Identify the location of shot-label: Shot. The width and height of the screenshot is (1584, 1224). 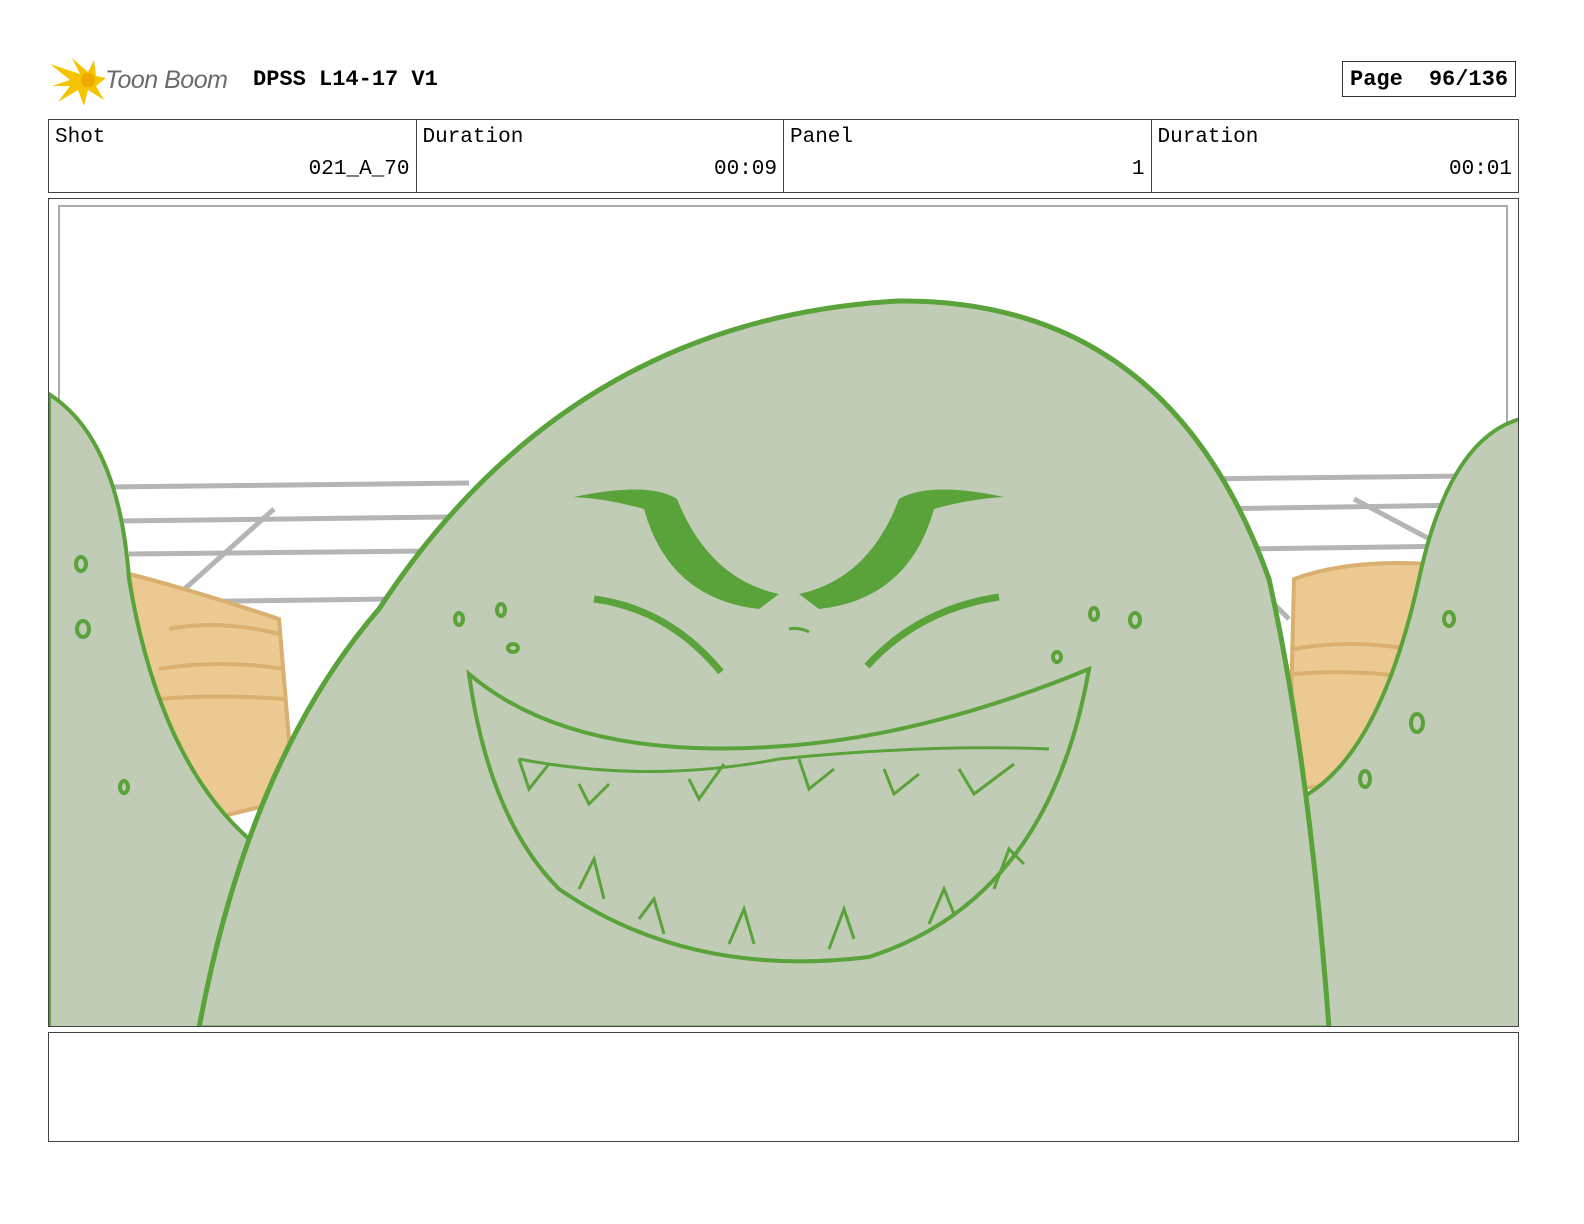
(80, 137).